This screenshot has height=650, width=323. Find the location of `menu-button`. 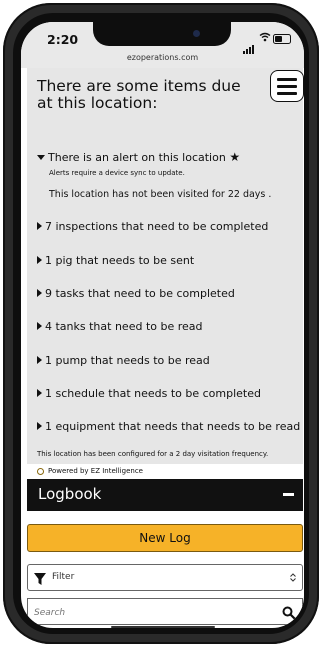

menu-button is located at coordinates (287, 86).